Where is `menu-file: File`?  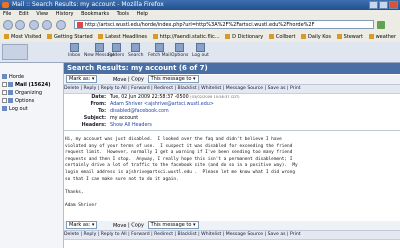 menu-file: File is located at coordinates (7, 14).